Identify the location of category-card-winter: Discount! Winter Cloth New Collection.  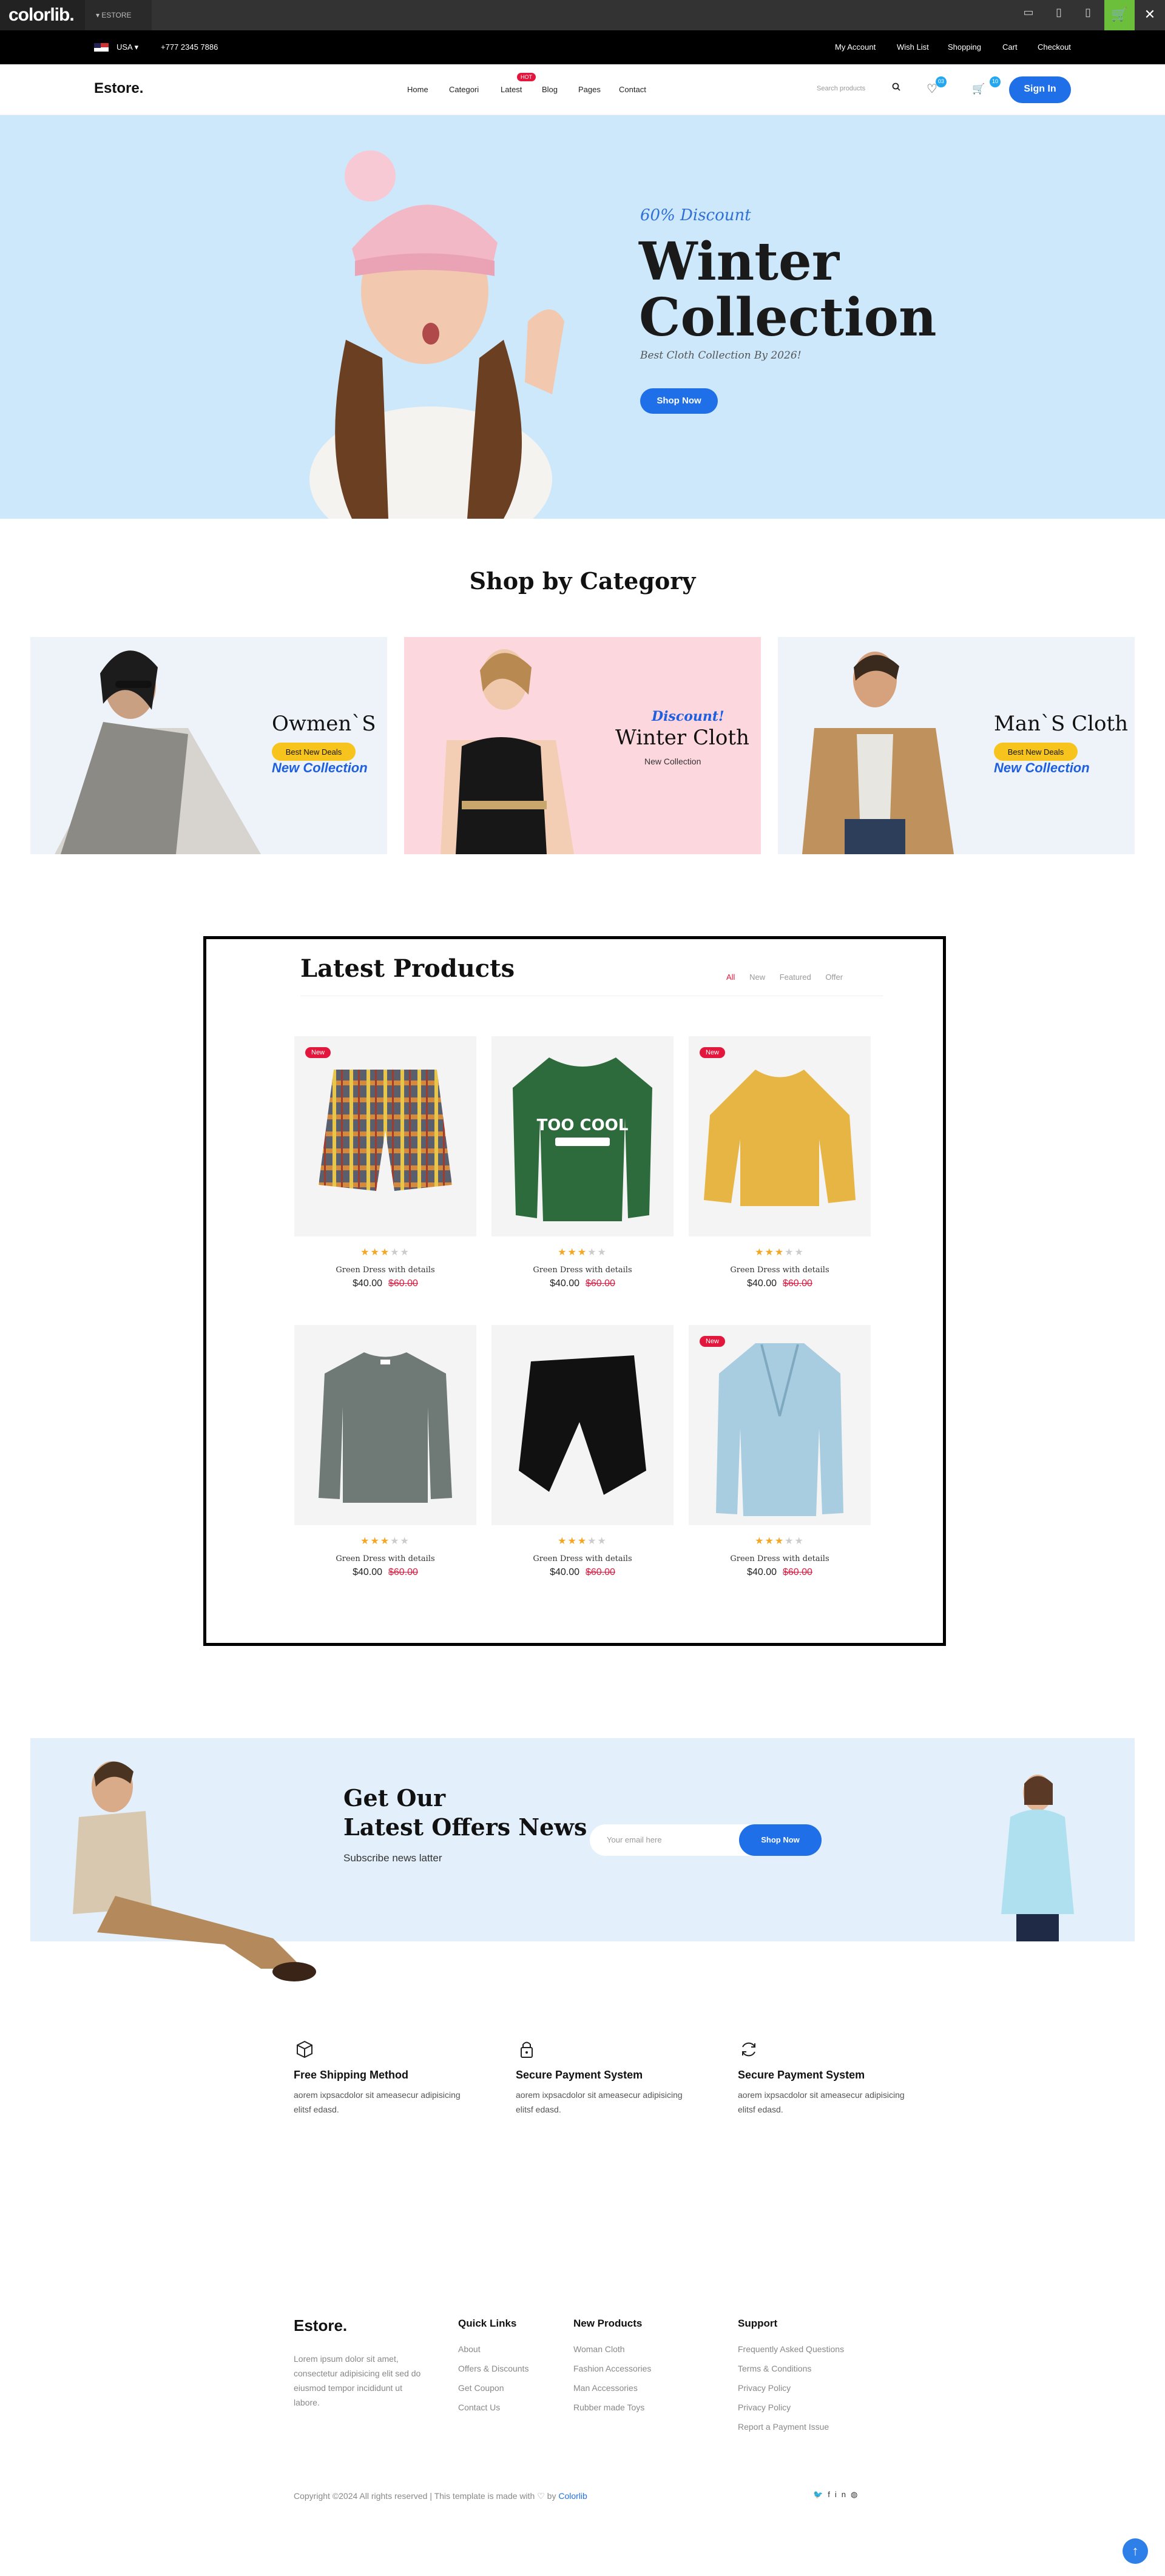
(582, 746).